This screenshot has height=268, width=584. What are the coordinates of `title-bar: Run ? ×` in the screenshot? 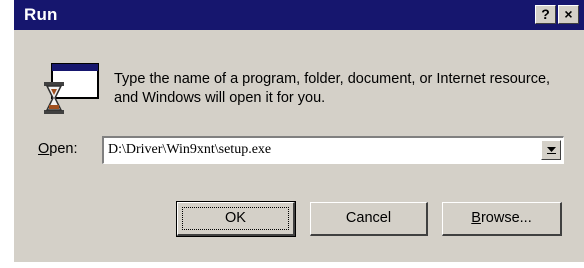 It's located at (299, 15).